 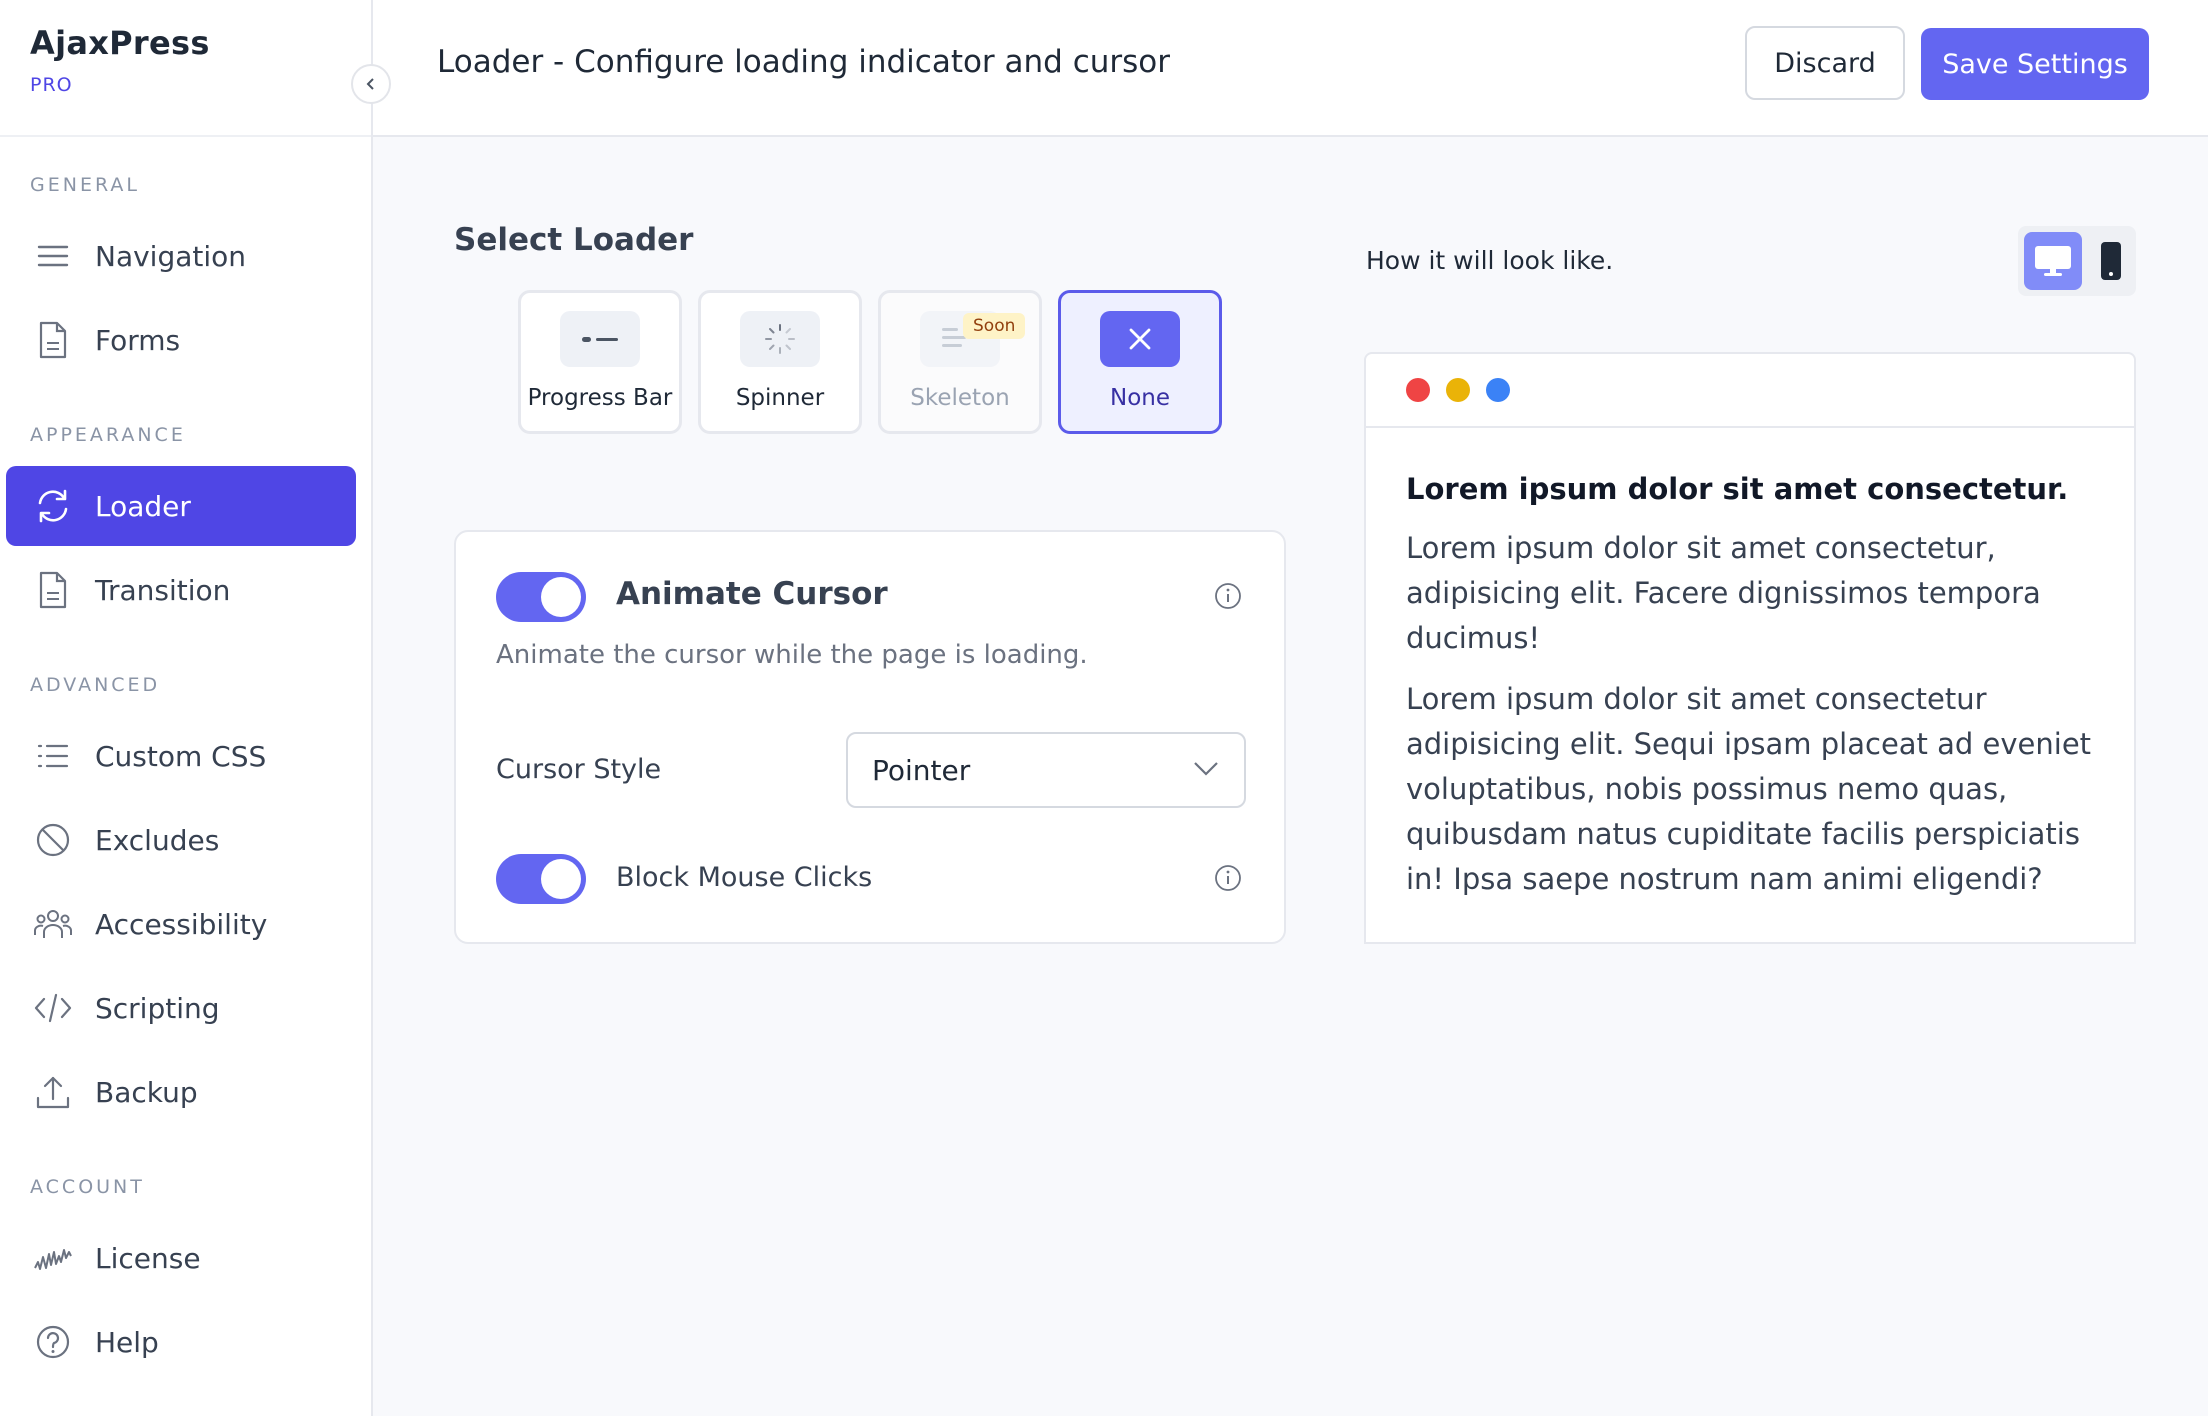 What do you see at coordinates (53, 506) in the screenshot?
I see `refresh-icon` at bounding box center [53, 506].